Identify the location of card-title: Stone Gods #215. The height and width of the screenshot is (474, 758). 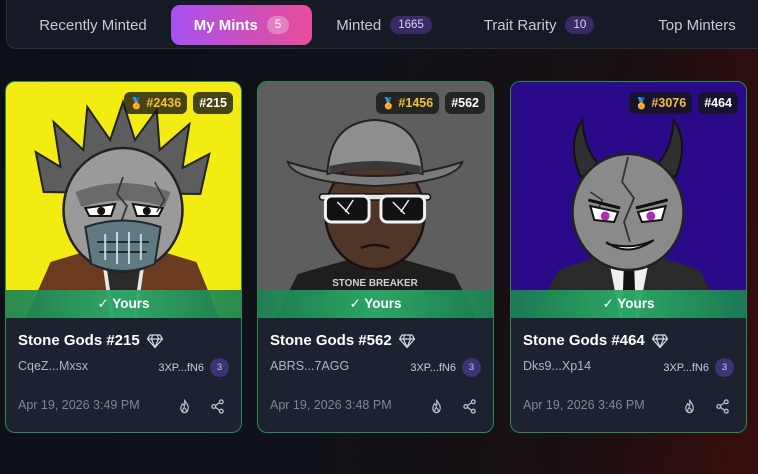
(90, 340).